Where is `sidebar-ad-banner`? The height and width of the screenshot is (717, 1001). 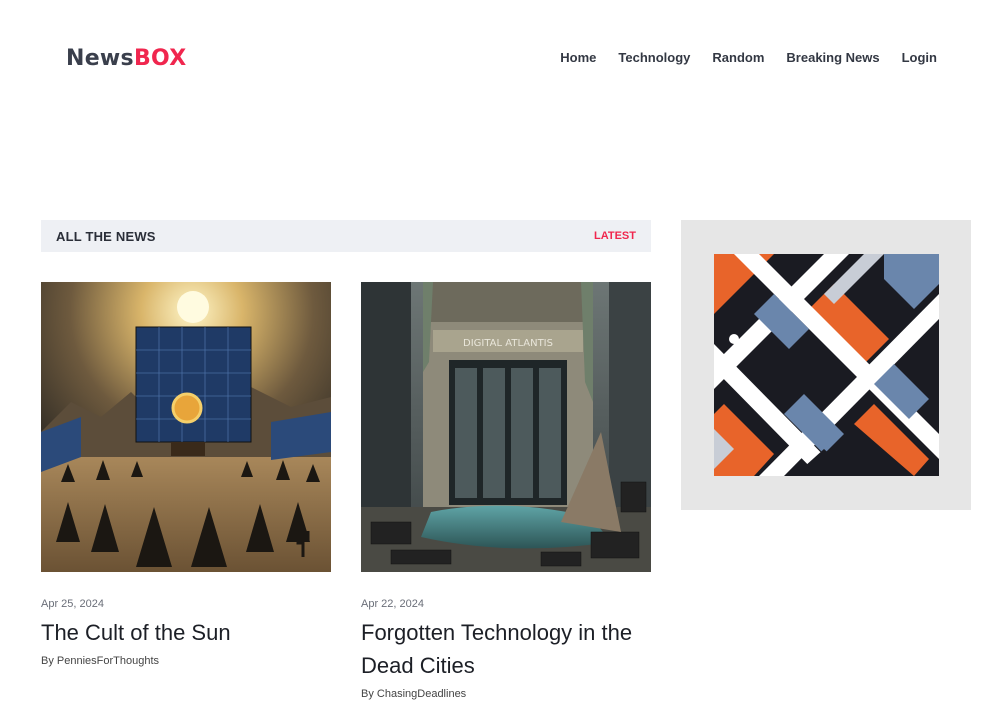
sidebar-ad-banner is located at coordinates (826, 365).